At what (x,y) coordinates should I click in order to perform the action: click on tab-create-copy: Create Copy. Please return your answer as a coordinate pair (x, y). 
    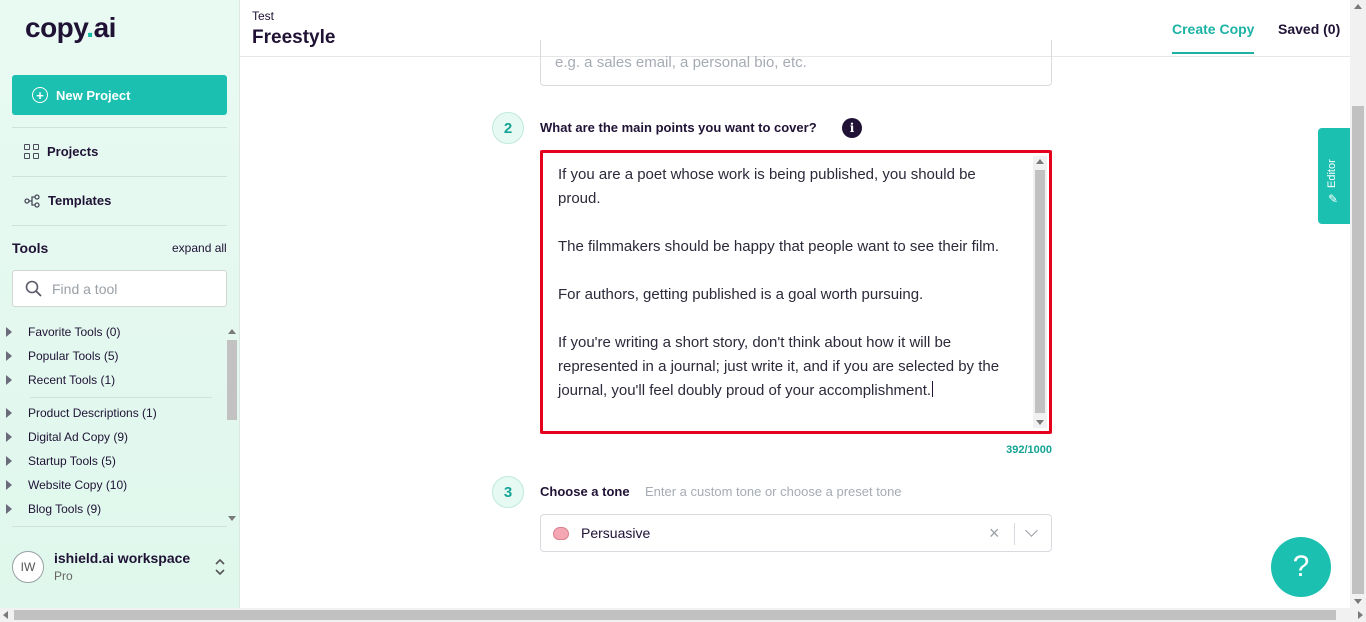
    Looking at the image, I should click on (1213, 37).